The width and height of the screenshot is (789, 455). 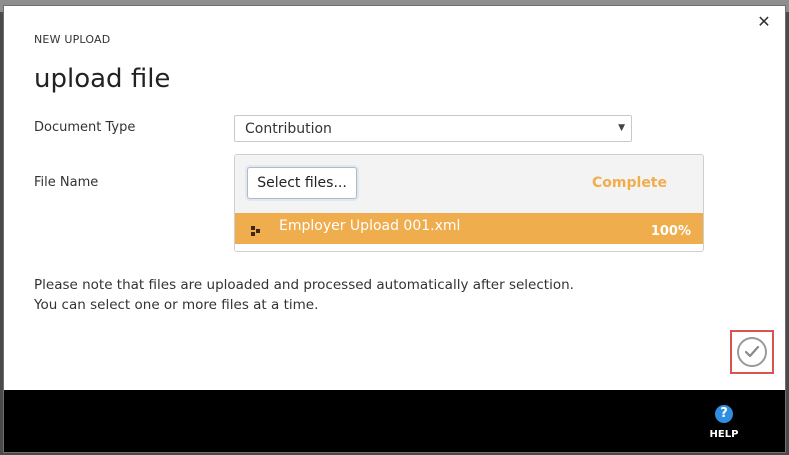 What do you see at coordinates (288, 129) in the screenshot?
I see `document-type-value: Contribution` at bounding box center [288, 129].